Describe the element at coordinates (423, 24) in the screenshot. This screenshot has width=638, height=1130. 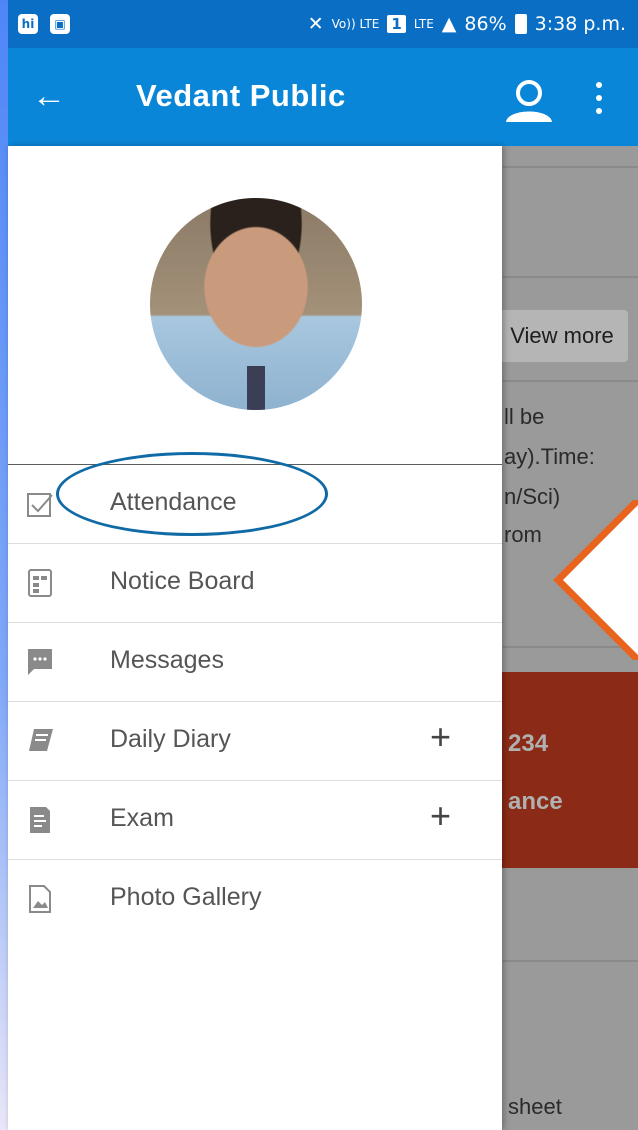
I see `network-indicator: LTE` at that location.